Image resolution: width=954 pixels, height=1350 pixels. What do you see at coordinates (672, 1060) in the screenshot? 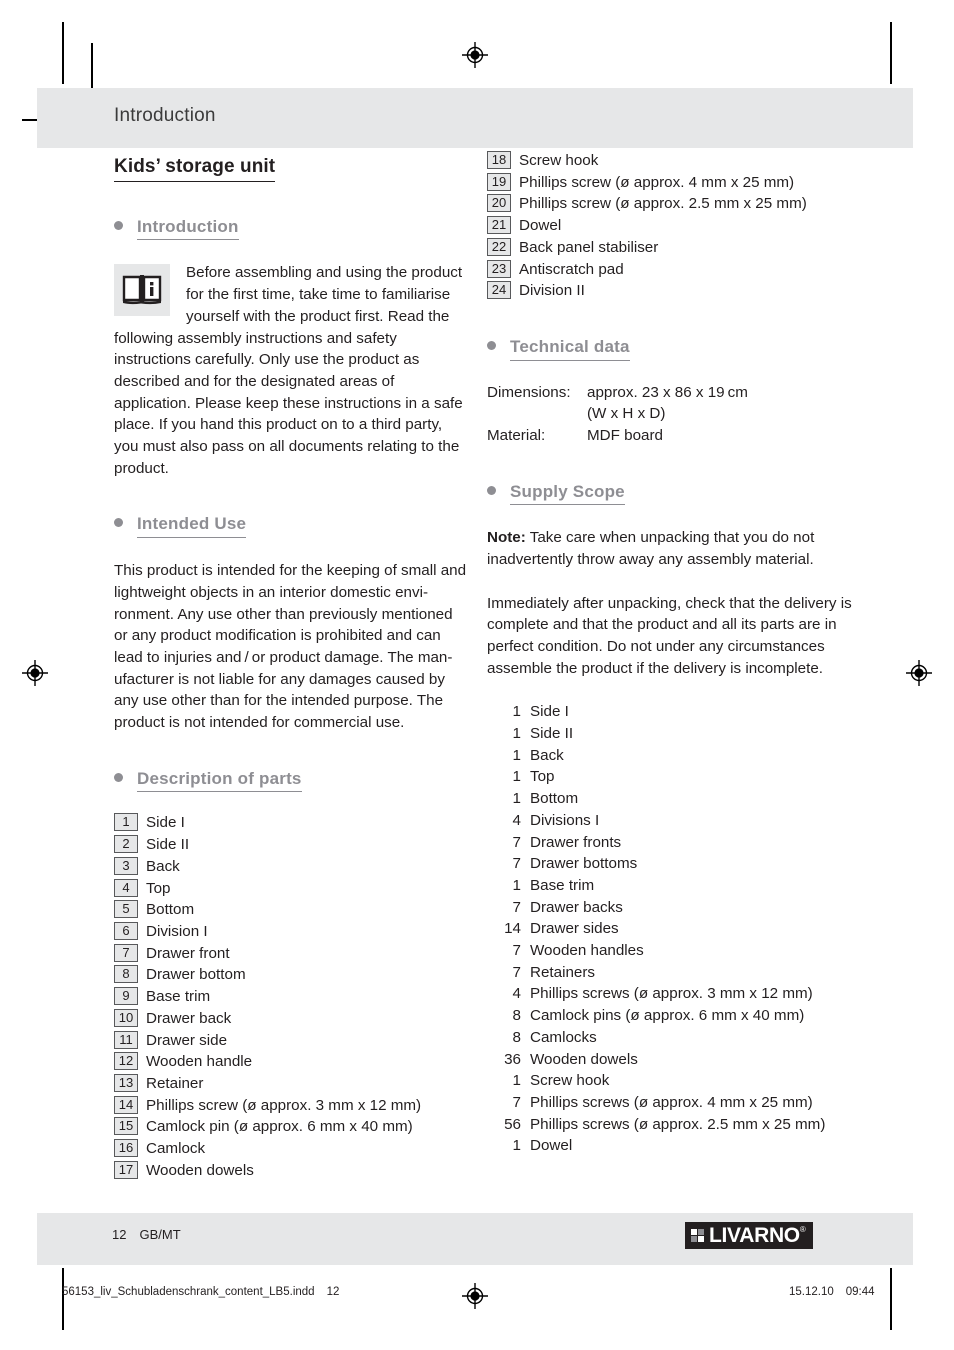
I see `supply-scope-row: 36 Wooden dowels` at bounding box center [672, 1060].